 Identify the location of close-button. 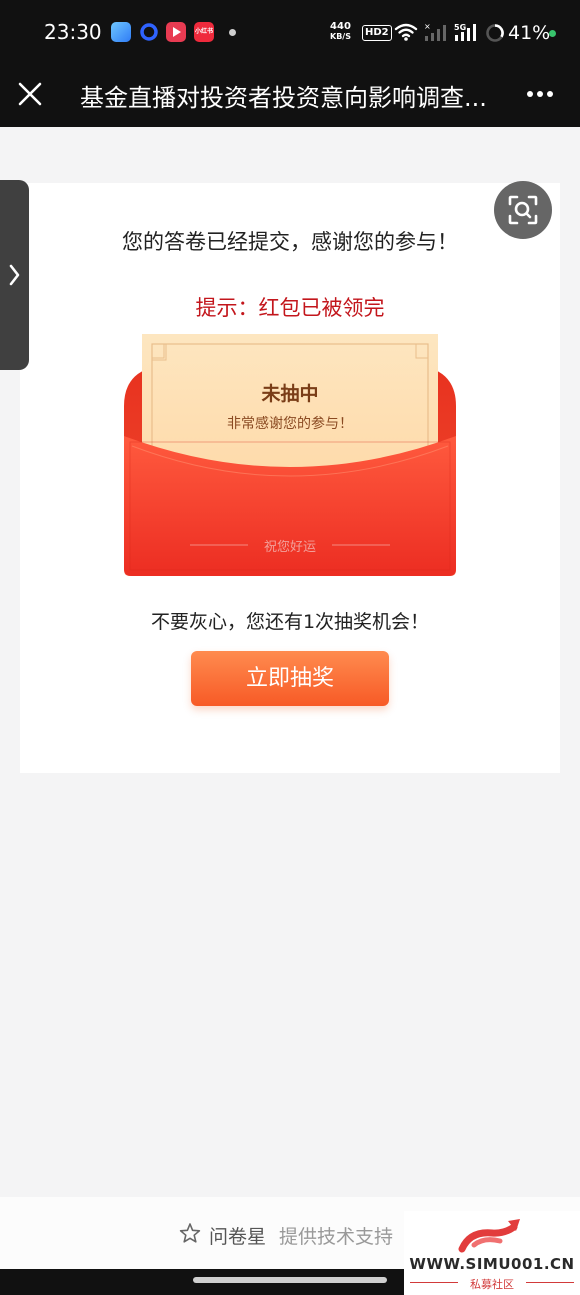
(30, 94).